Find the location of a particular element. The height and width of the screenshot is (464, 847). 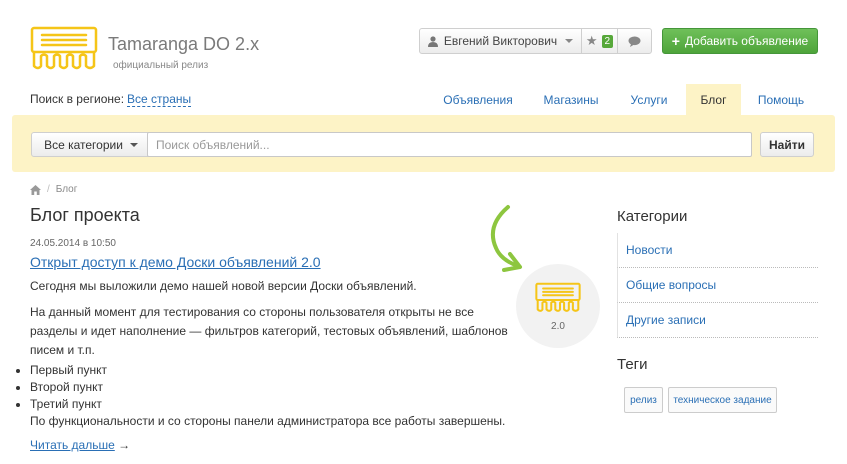

plus-icon: + is located at coordinates (675, 41).